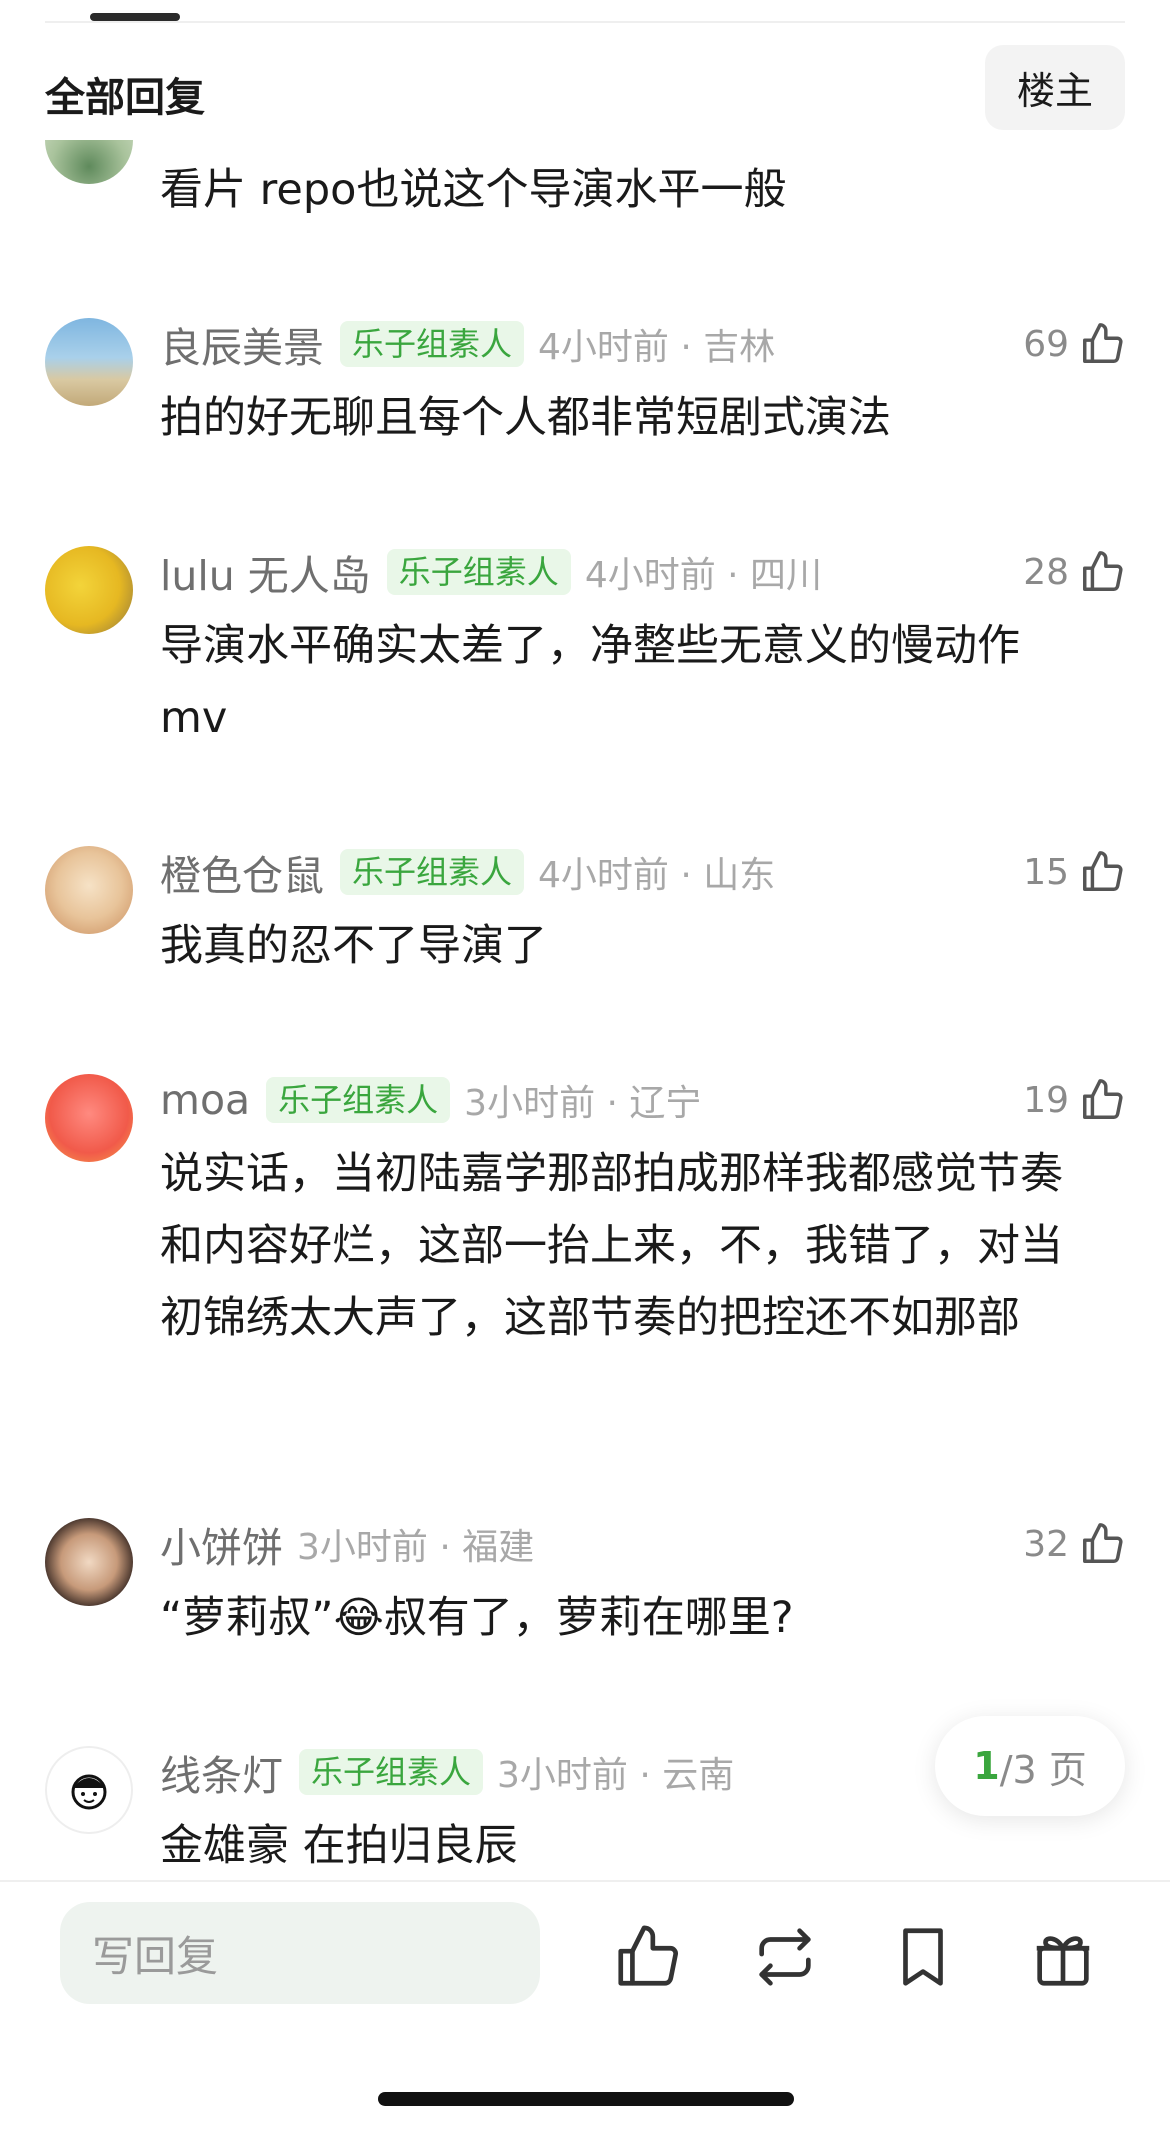  Describe the element at coordinates (588, 1618) in the screenshot. I see `comment-text-part: 叔有了，萝莉在哪里?` at that location.